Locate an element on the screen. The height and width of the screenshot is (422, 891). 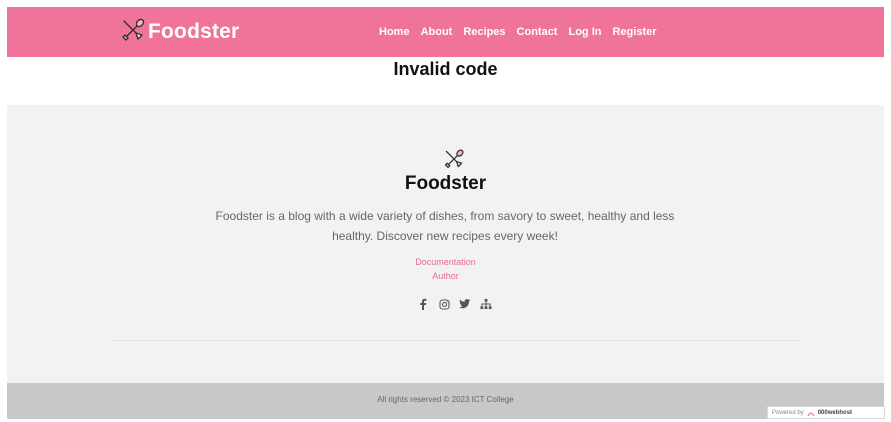
nav-register: Register is located at coordinates (634, 32).